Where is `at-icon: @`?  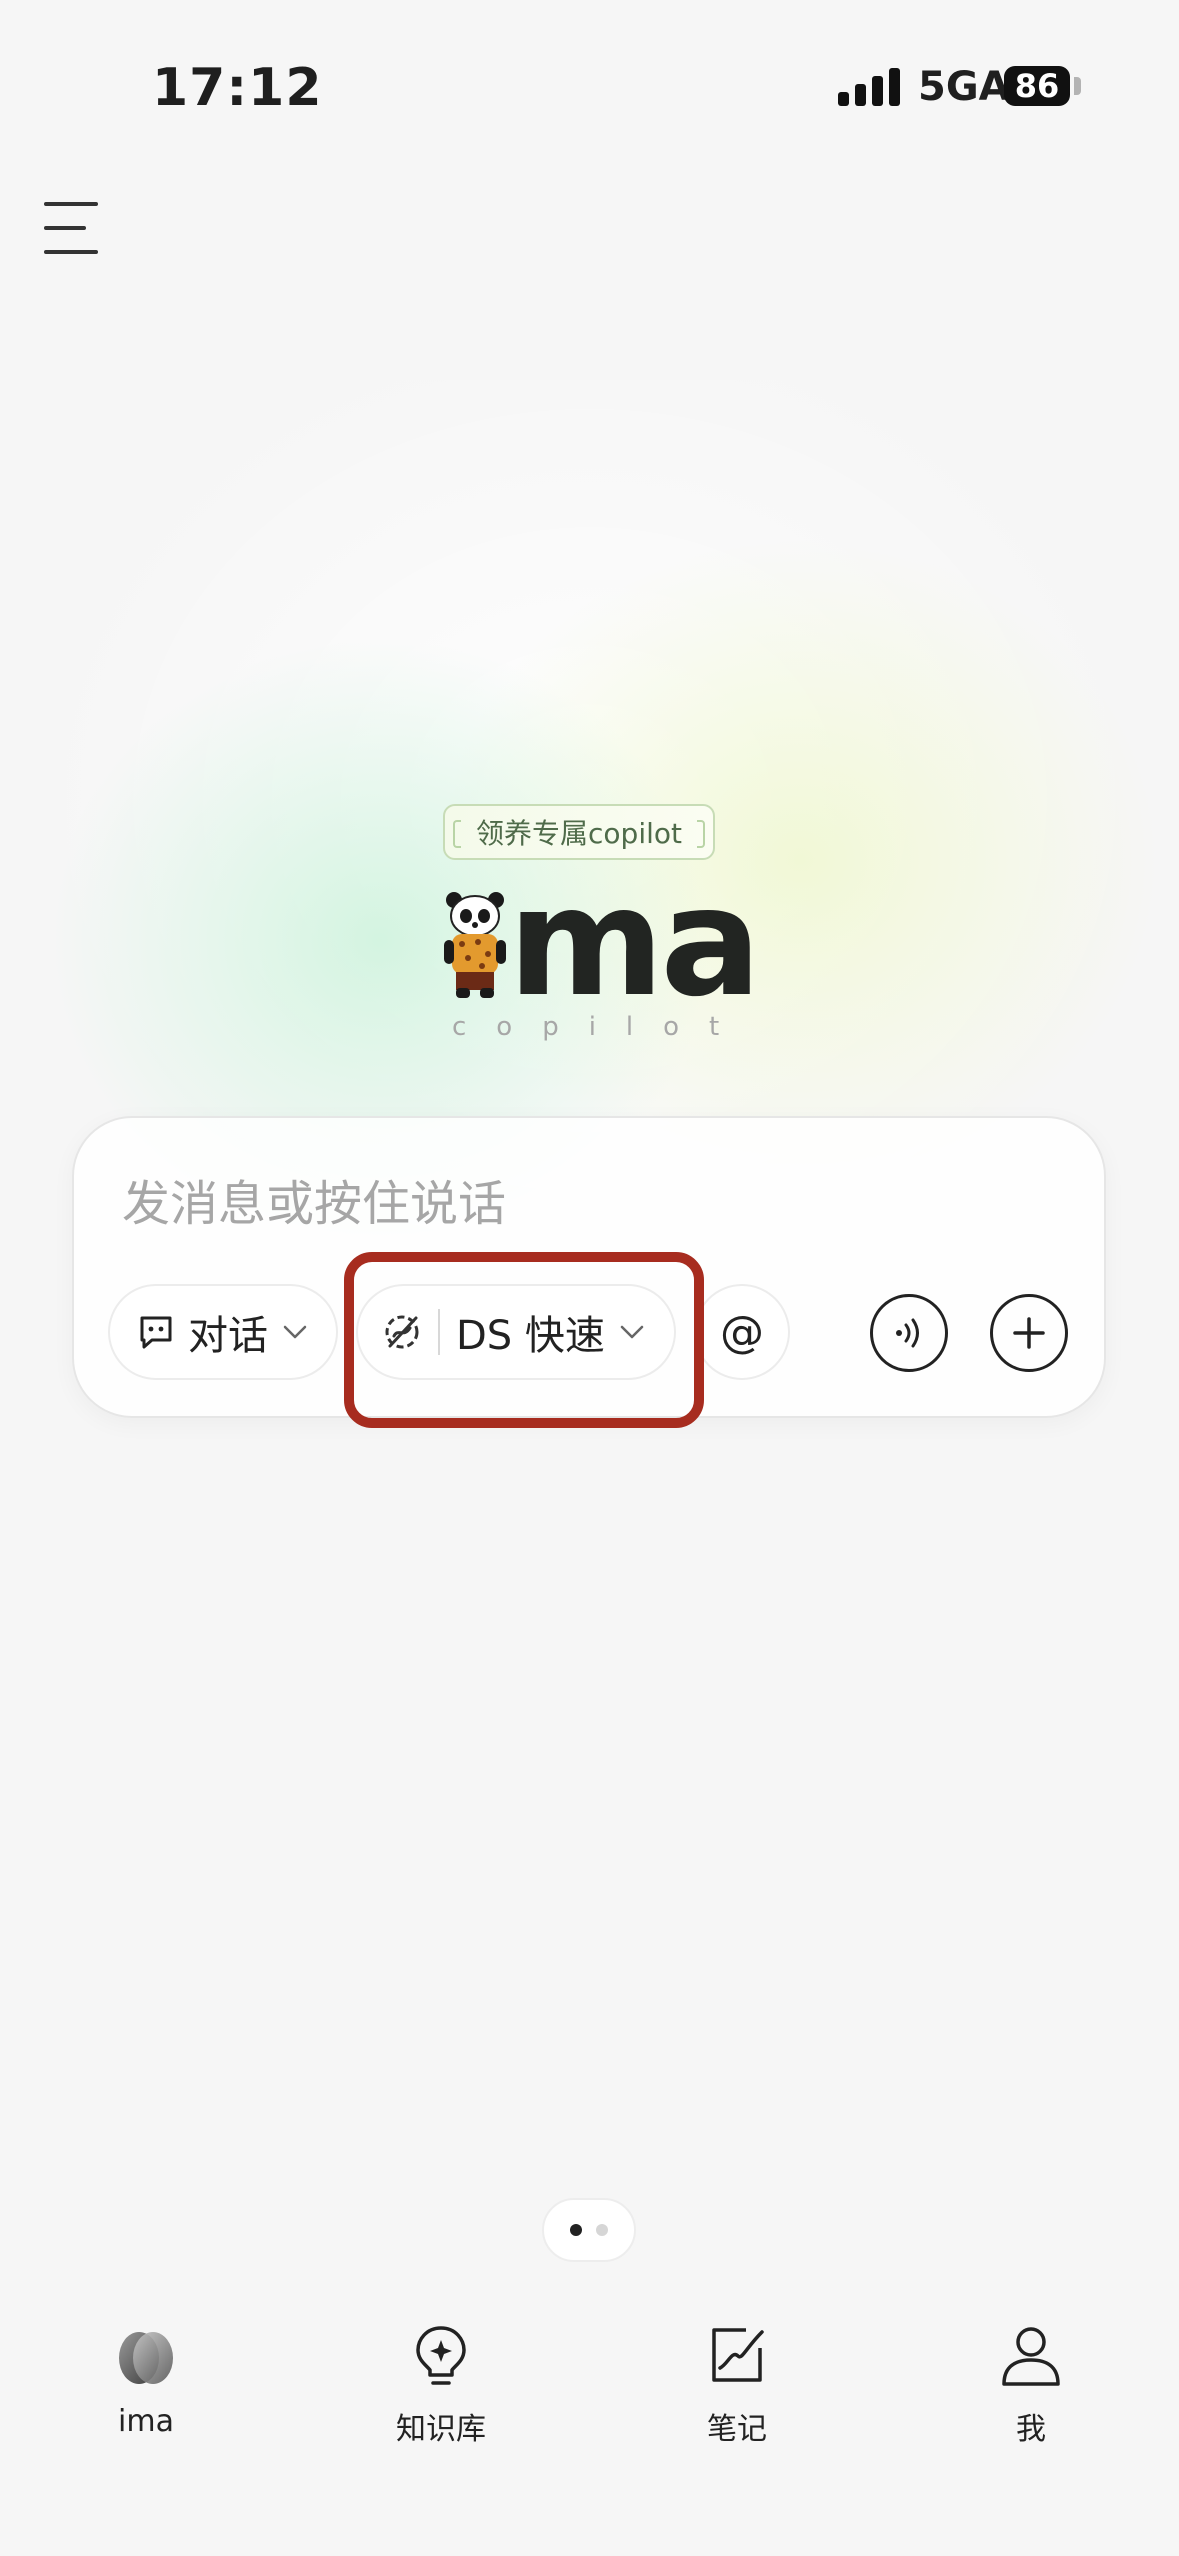
at-icon: @ is located at coordinates (742, 1332).